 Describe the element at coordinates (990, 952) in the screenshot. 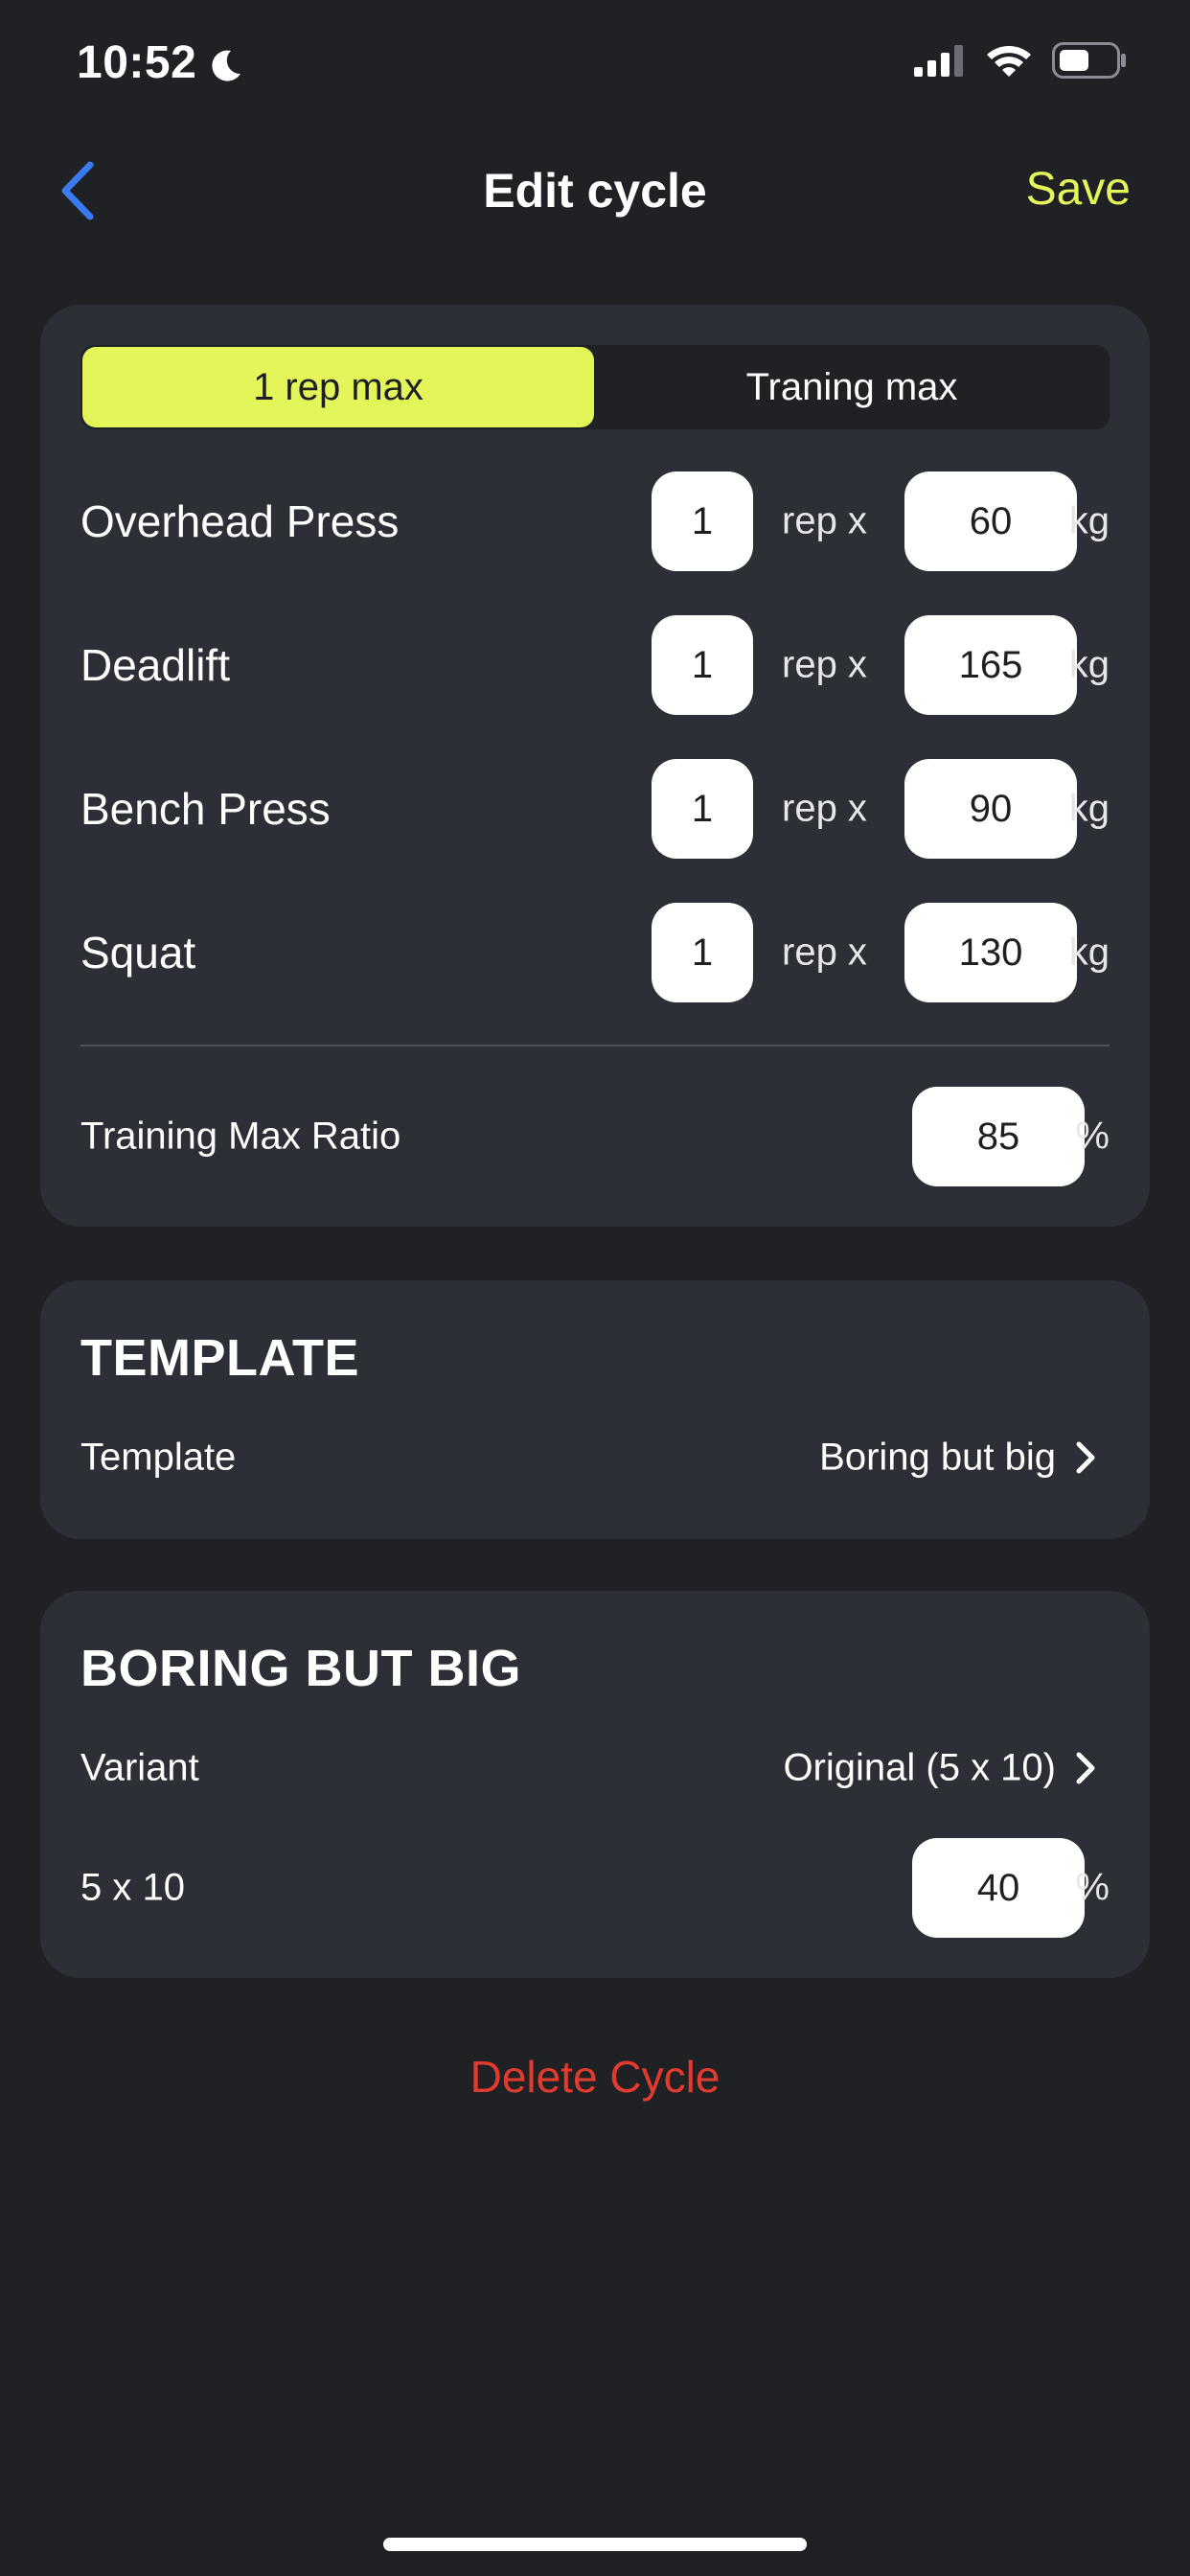

I see `weight-input: 130` at that location.